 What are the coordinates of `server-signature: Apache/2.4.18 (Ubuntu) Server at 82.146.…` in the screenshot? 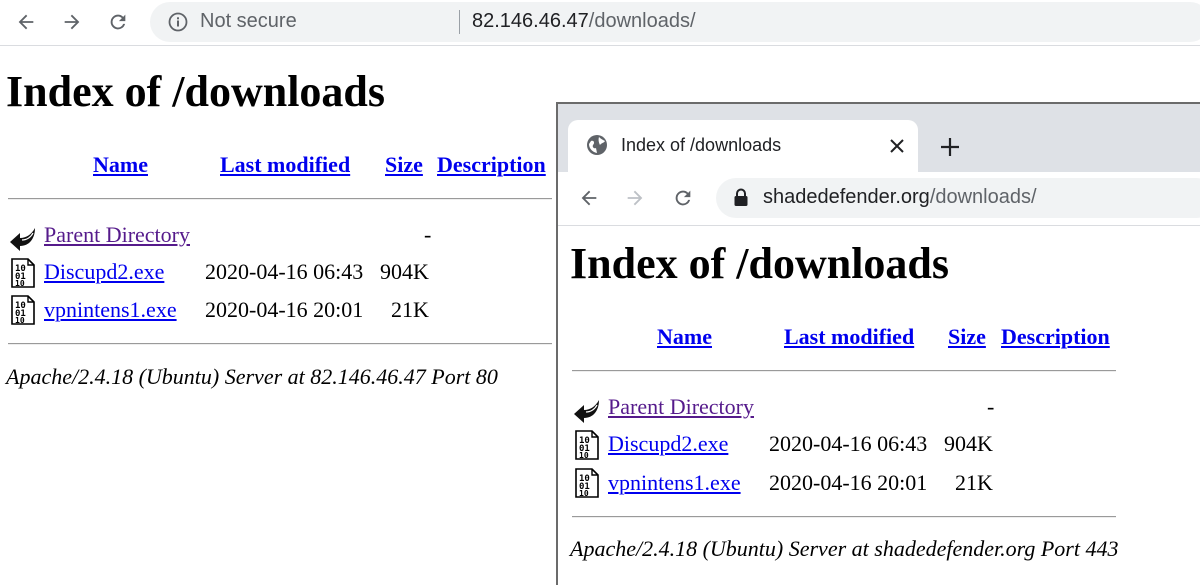 It's located at (252, 376).